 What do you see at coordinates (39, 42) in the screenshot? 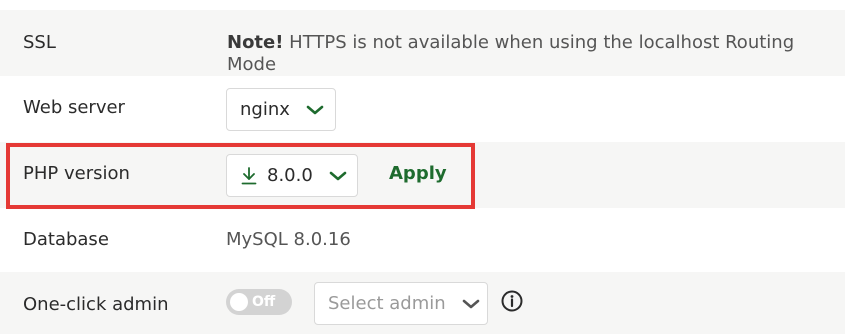
I see `ssl-label: SSL` at bounding box center [39, 42].